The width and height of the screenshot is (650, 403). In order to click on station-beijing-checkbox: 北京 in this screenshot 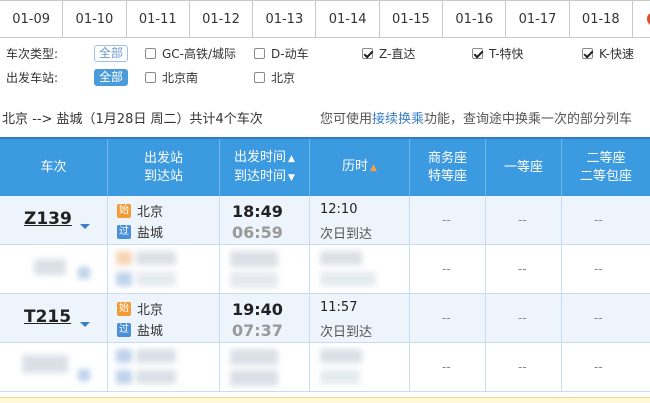, I will do `click(274, 77)`.